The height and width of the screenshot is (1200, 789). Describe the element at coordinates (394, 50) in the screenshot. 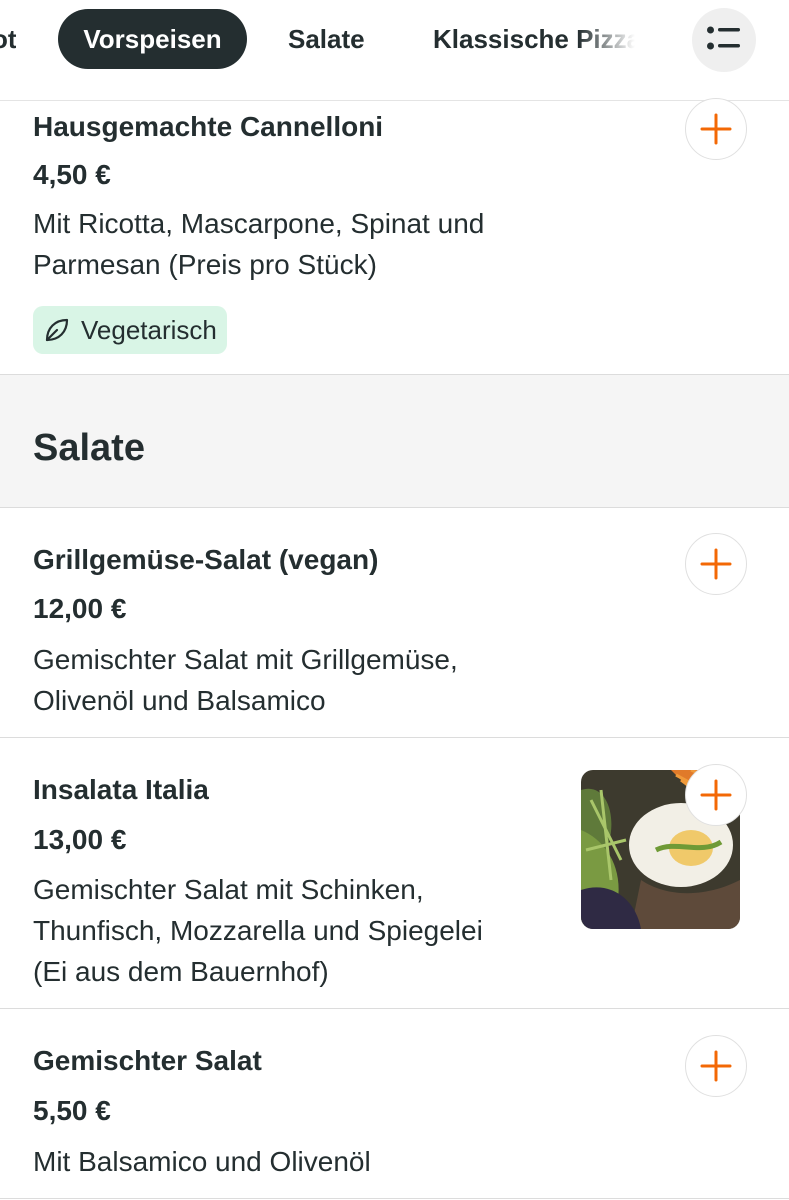

I see `category-nav: ot Vorspeisen Salate Klassische Pizza` at that location.